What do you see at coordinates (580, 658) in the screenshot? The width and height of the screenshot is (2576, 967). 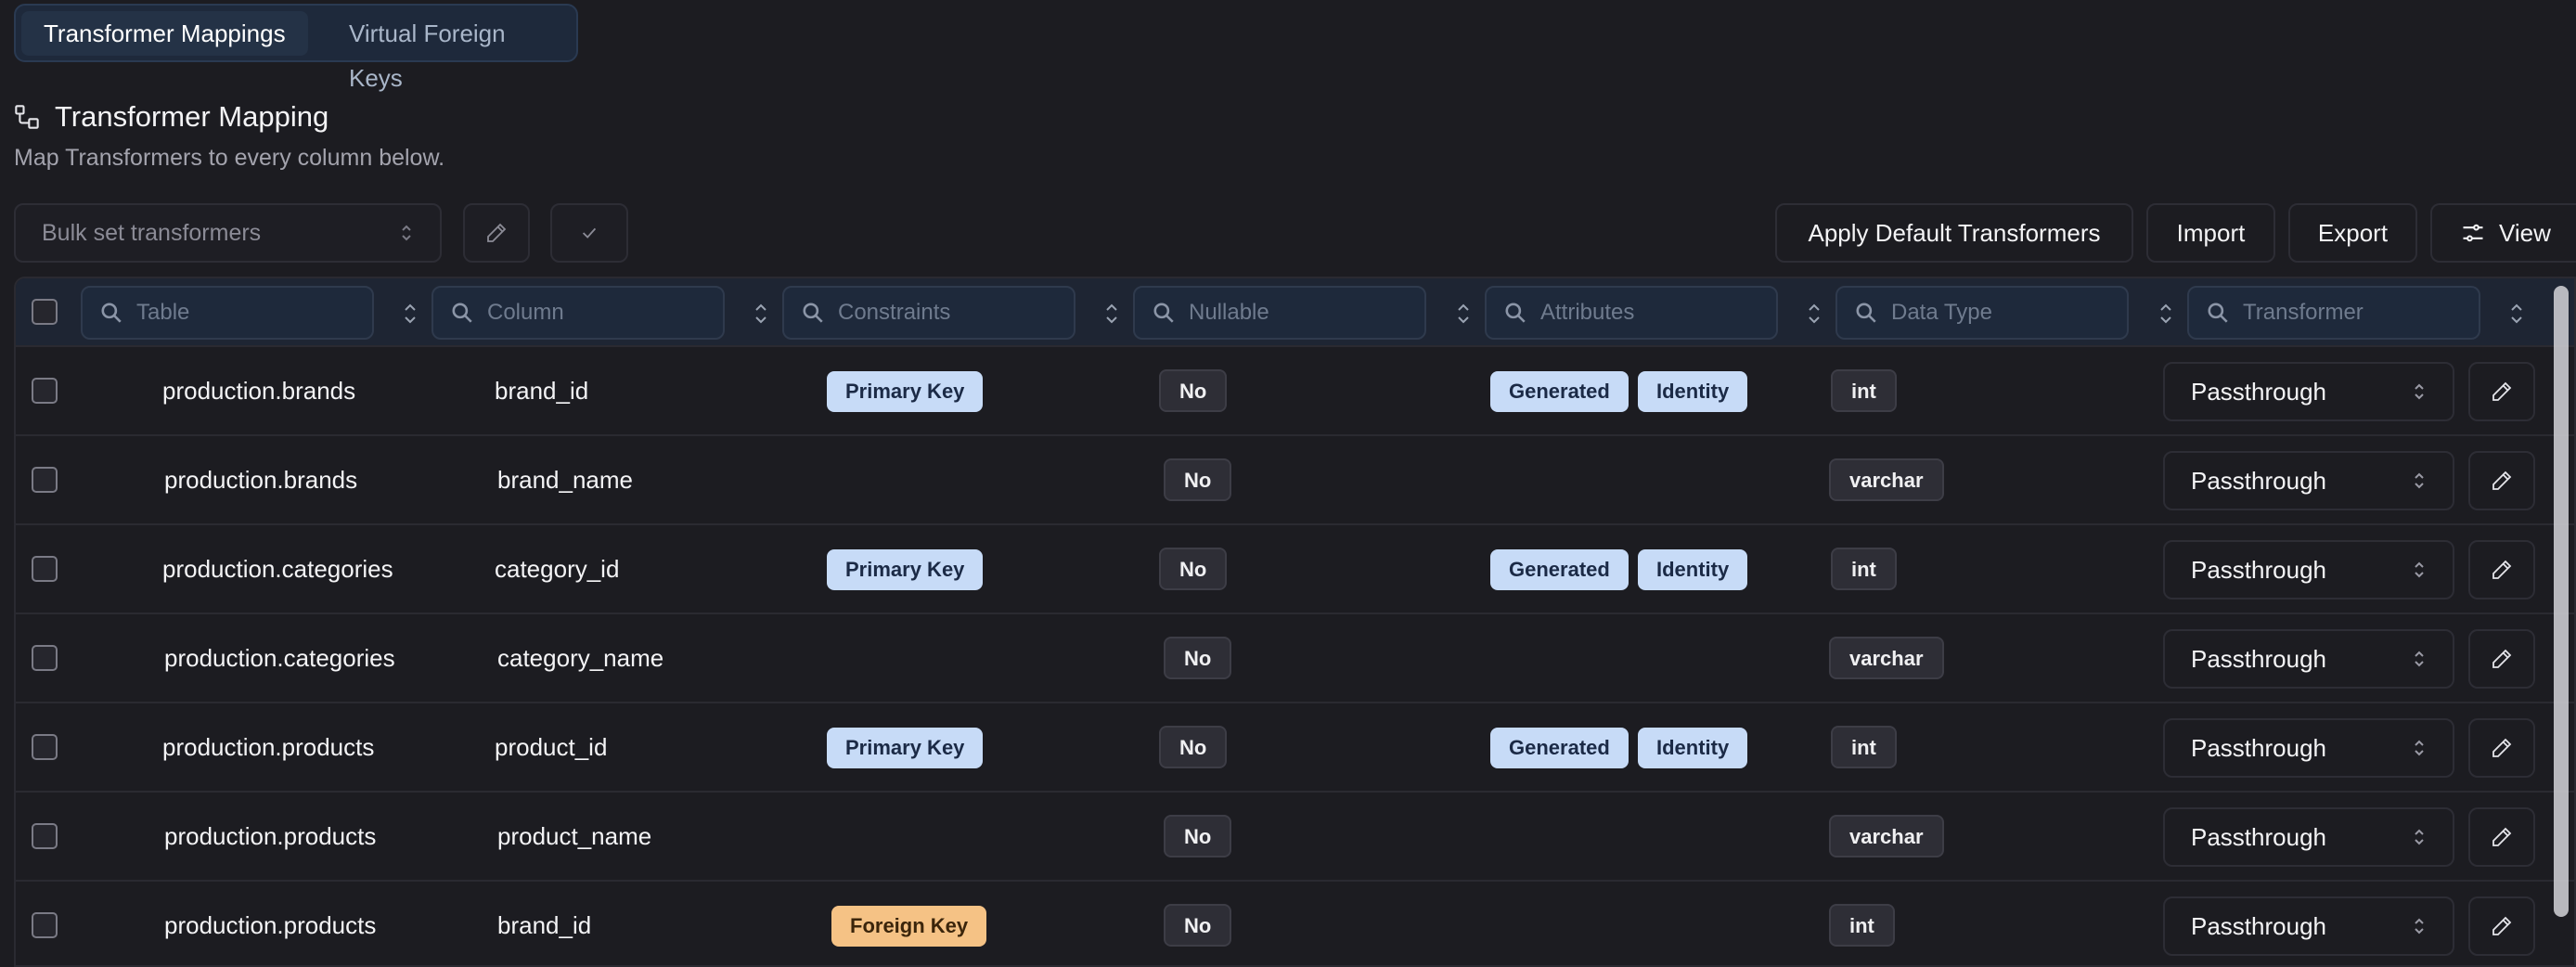 I see `column-name: category_name` at bounding box center [580, 658].